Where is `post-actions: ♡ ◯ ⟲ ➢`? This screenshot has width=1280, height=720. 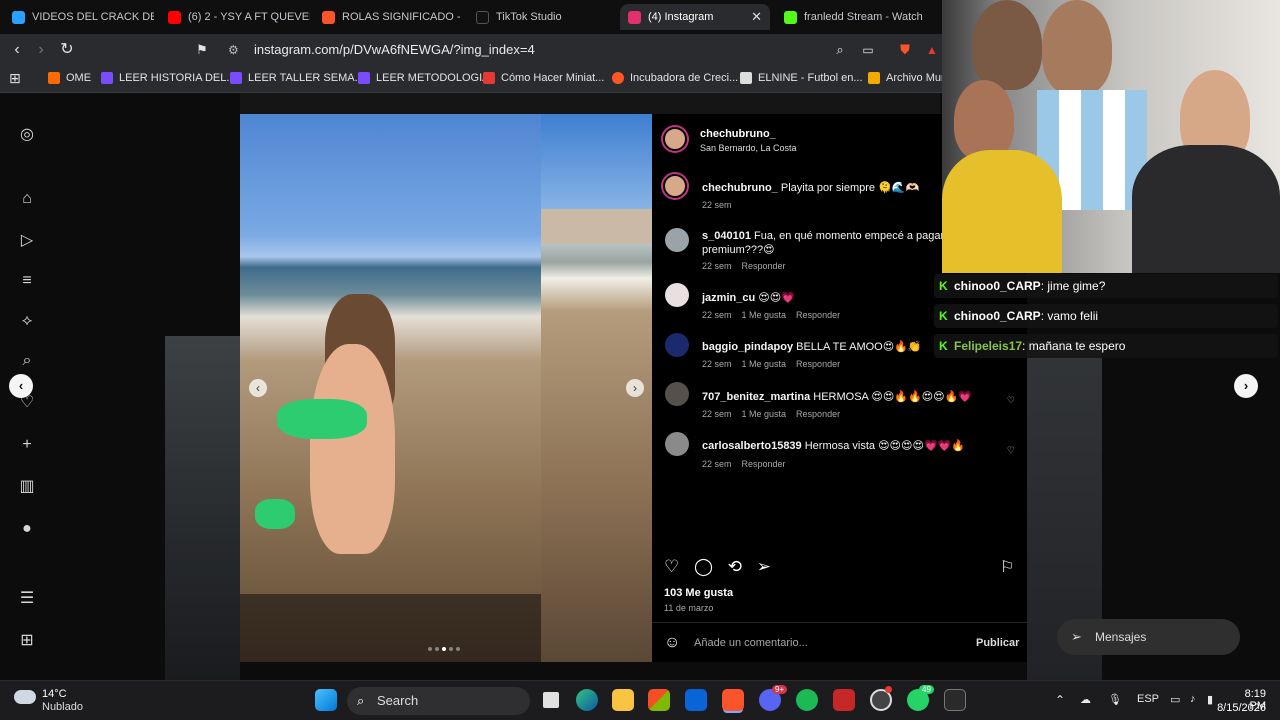 post-actions: ♡ ◯ ⟲ ➢ is located at coordinates (722, 567).